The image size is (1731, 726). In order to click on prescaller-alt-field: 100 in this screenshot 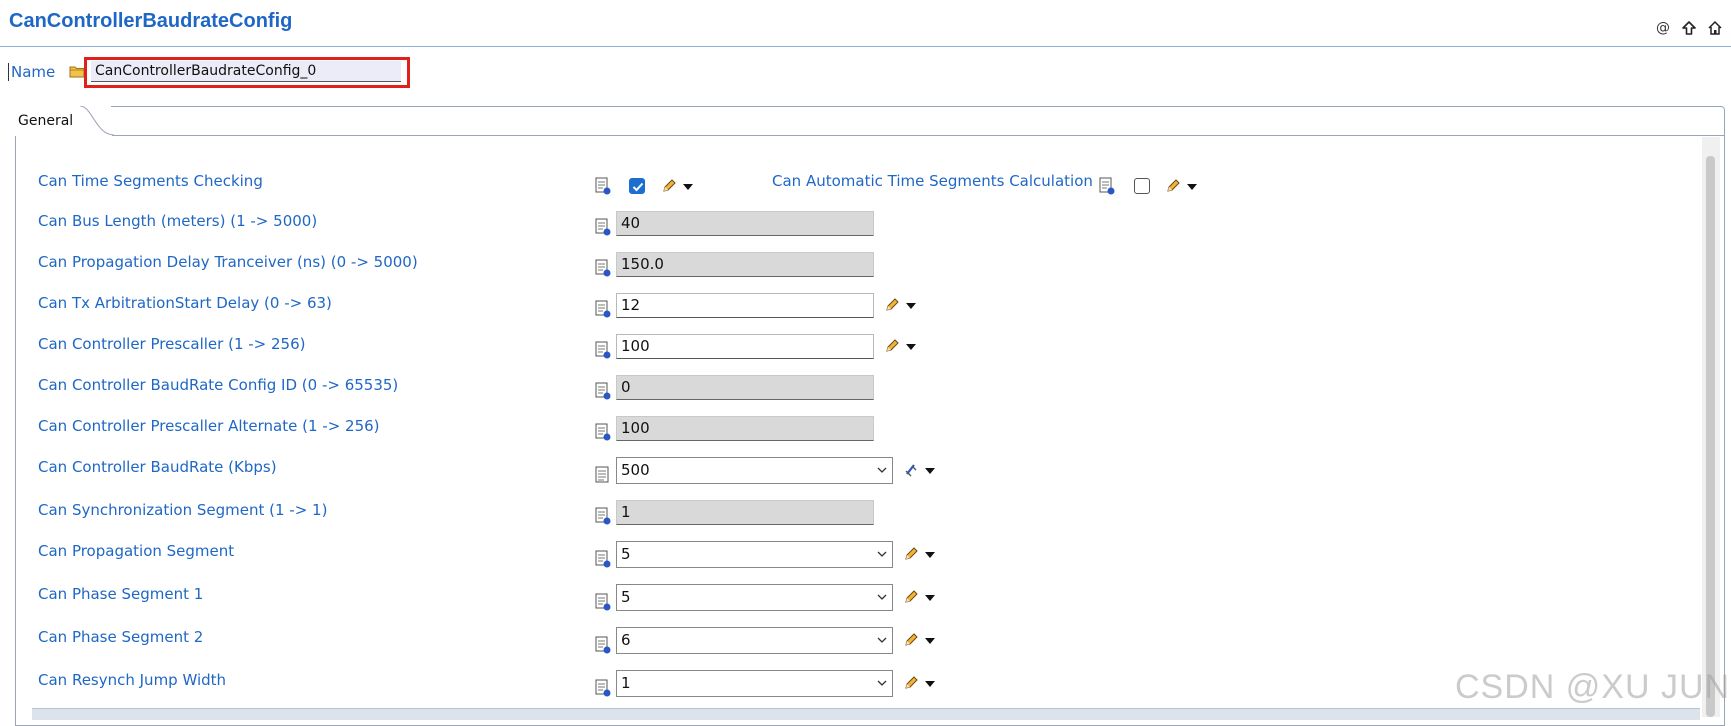, I will do `click(745, 428)`.